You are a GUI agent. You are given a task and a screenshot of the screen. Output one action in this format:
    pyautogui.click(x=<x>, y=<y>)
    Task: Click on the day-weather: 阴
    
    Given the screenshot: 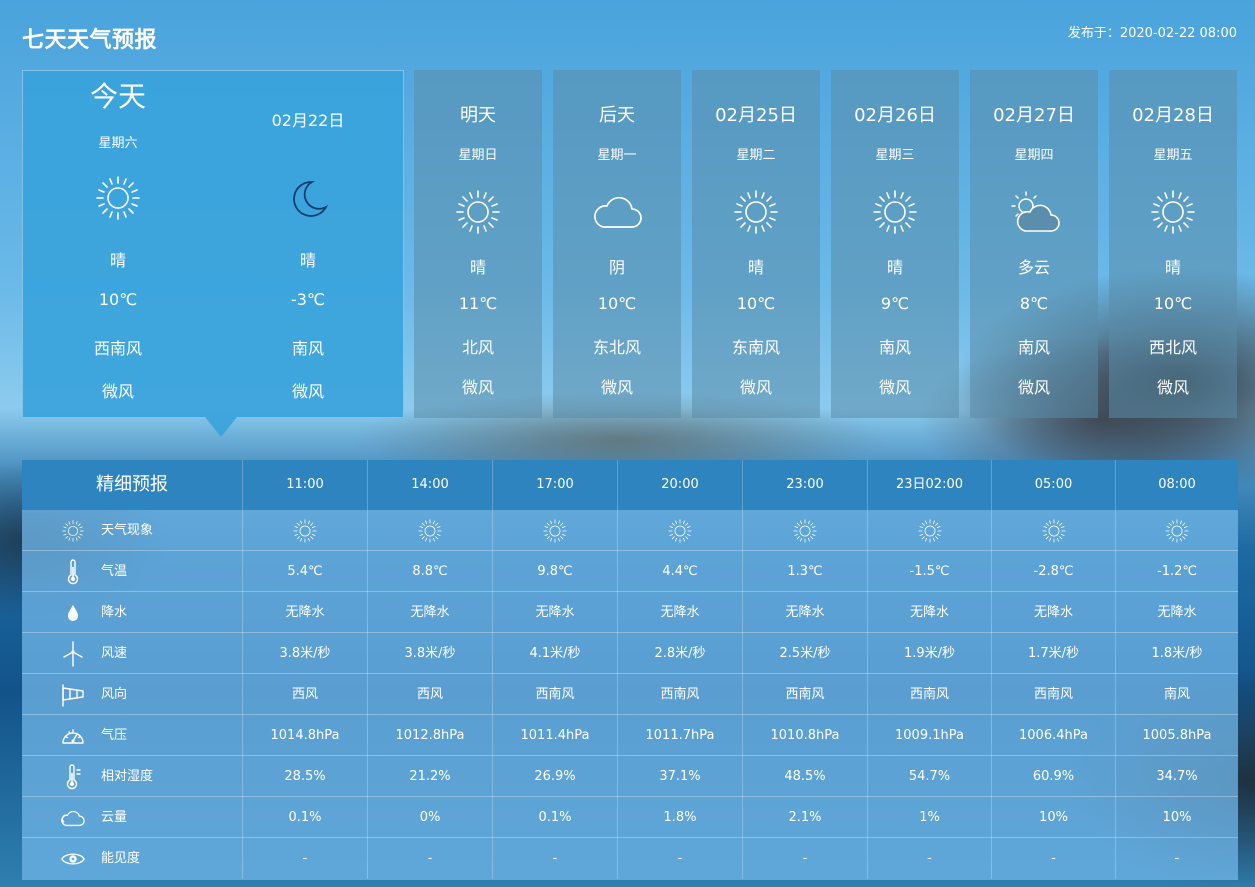 What is the action you would take?
    pyautogui.click(x=616, y=267)
    